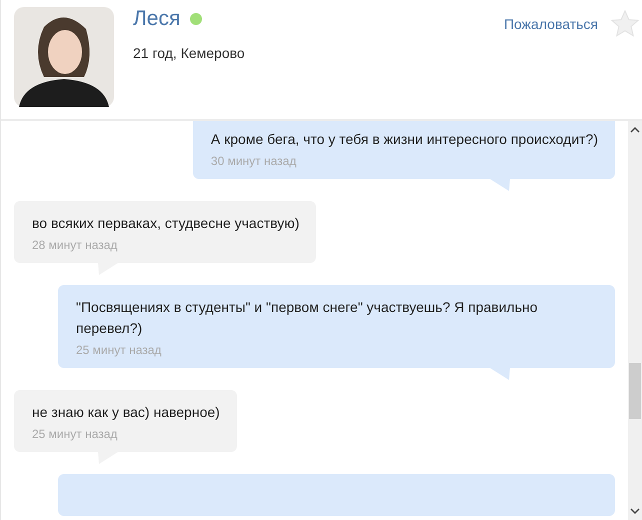 The height and width of the screenshot is (520, 642). Describe the element at coordinates (307, 318) in the screenshot. I see `message-text: "Посвящениях в студенты" и "первом снеге" участвуешь? Я правильно перевел?)` at that location.